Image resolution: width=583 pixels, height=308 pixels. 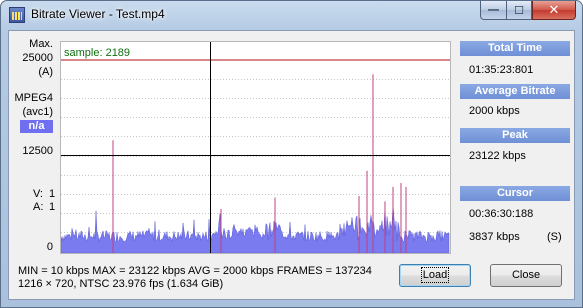 What do you see at coordinates (515, 193) in the screenshot?
I see `cursor-header: Cursor` at bounding box center [515, 193].